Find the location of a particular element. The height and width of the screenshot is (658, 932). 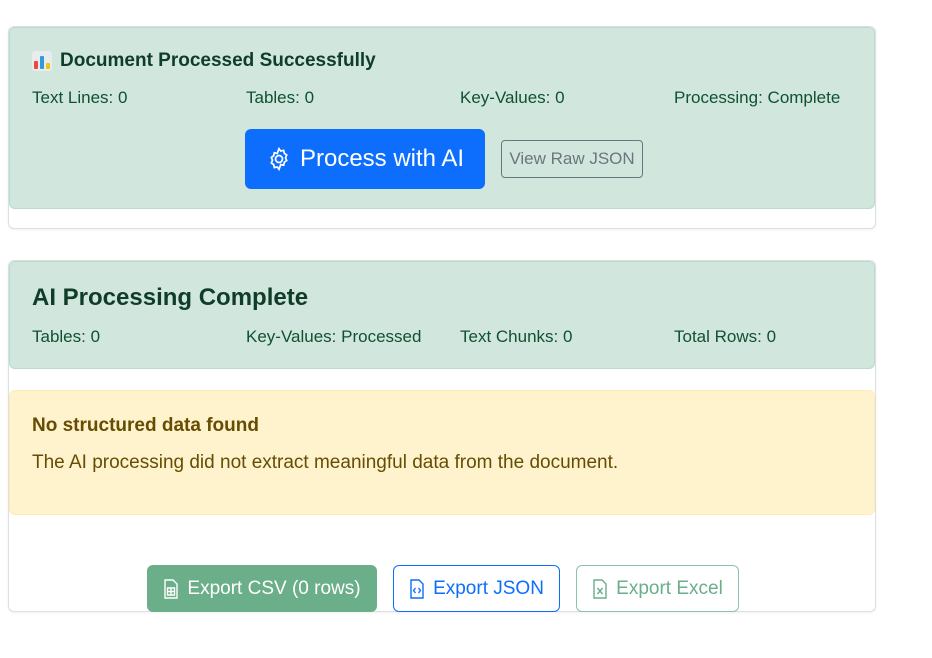

process-with-ai-button: Process with AI is located at coordinates (365, 159).